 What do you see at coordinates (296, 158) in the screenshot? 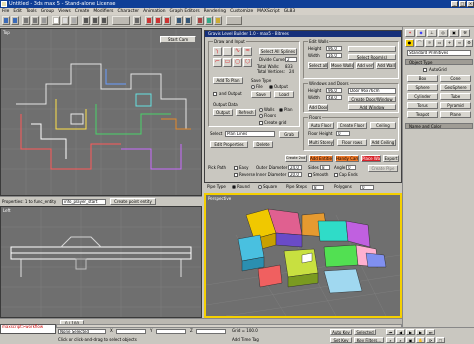
I see `create-2nd-storey-button: Create 2nd storey` at bounding box center [296, 158].